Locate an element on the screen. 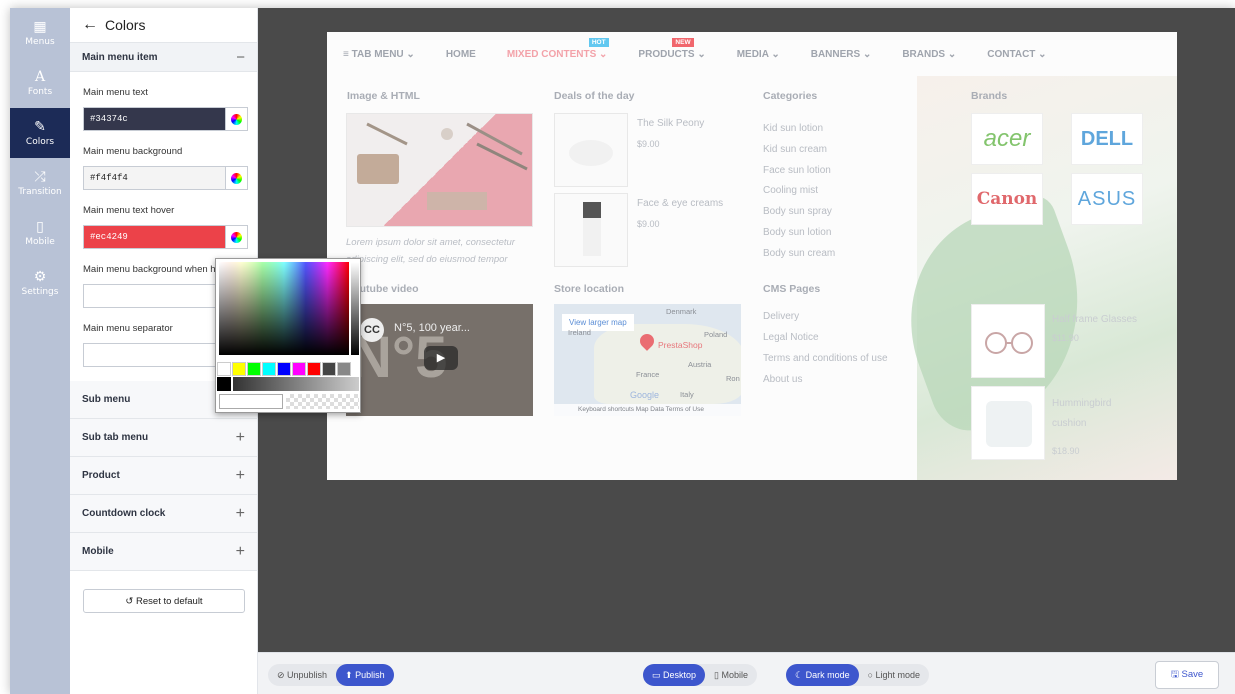  swatch-blue is located at coordinates (284, 369).